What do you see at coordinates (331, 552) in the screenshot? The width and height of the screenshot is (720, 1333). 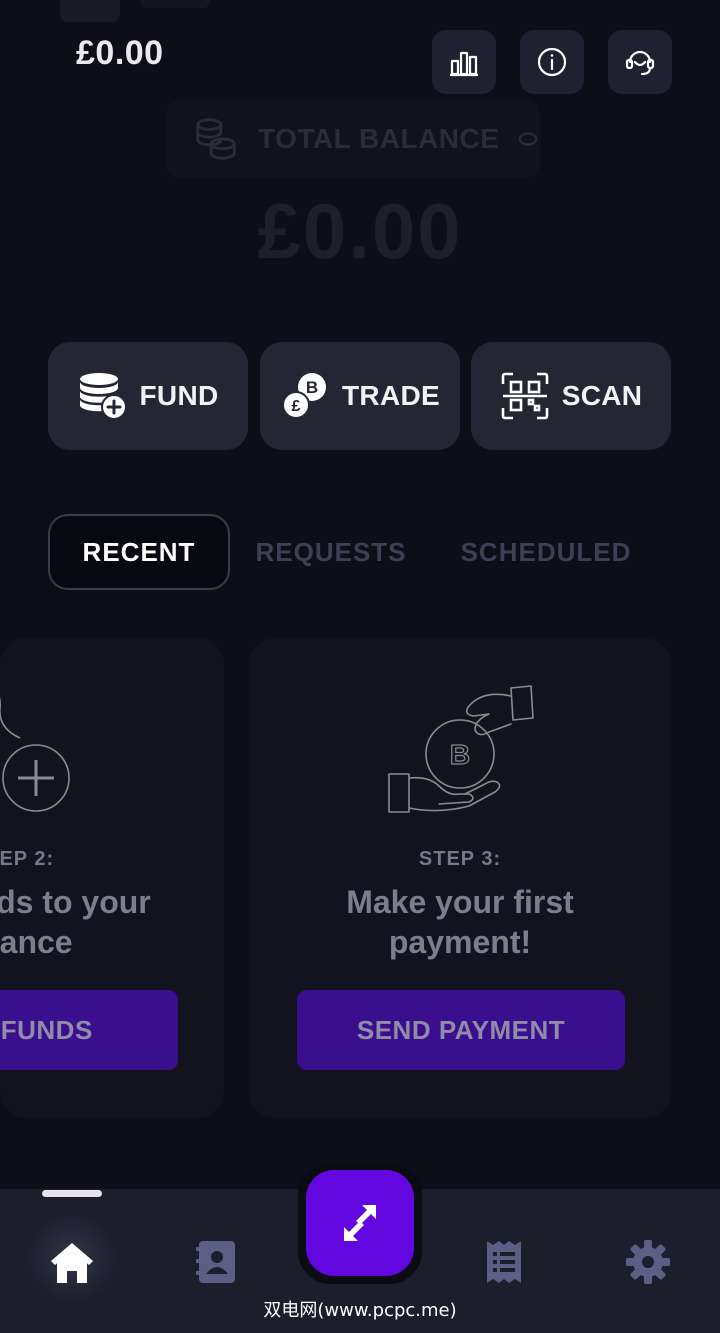 I see `tab-requests: REQUESTS` at bounding box center [331, 552].